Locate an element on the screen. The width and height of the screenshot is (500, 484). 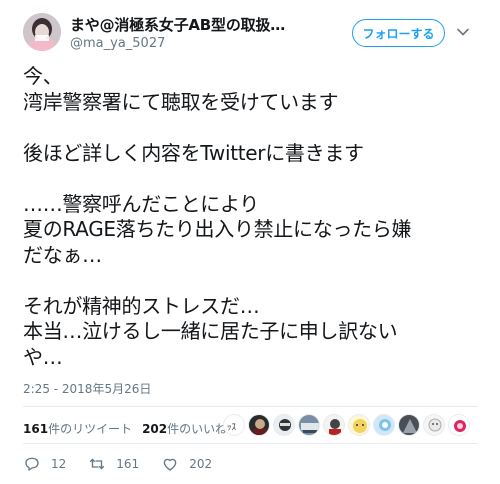
retweets-label: 件のリツイート is located at coordinates (90, 428).